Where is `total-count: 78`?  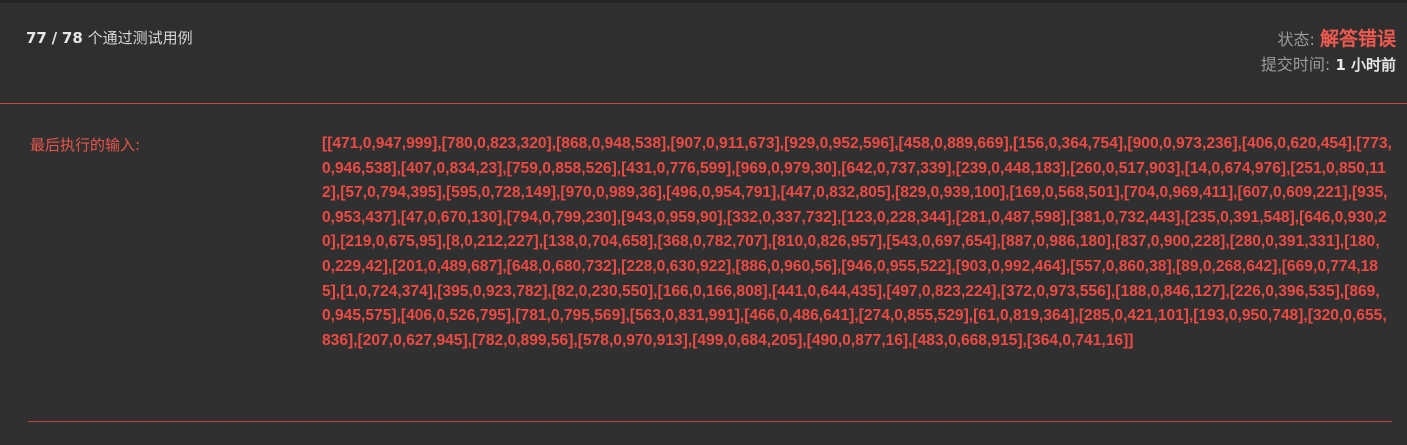
total-count: 78 is located at coordinates (72, 38).